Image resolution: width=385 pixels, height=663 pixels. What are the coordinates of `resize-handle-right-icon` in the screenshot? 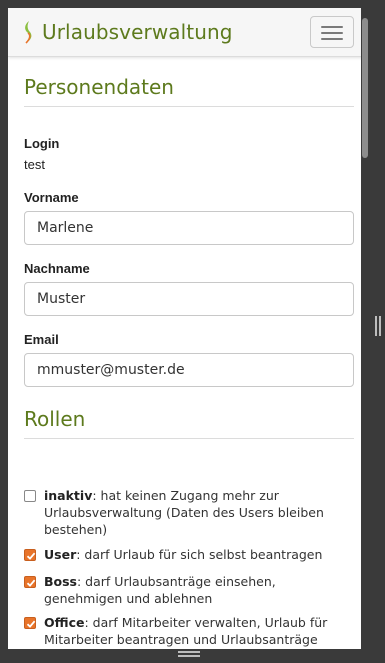 It's located at (378, 326).